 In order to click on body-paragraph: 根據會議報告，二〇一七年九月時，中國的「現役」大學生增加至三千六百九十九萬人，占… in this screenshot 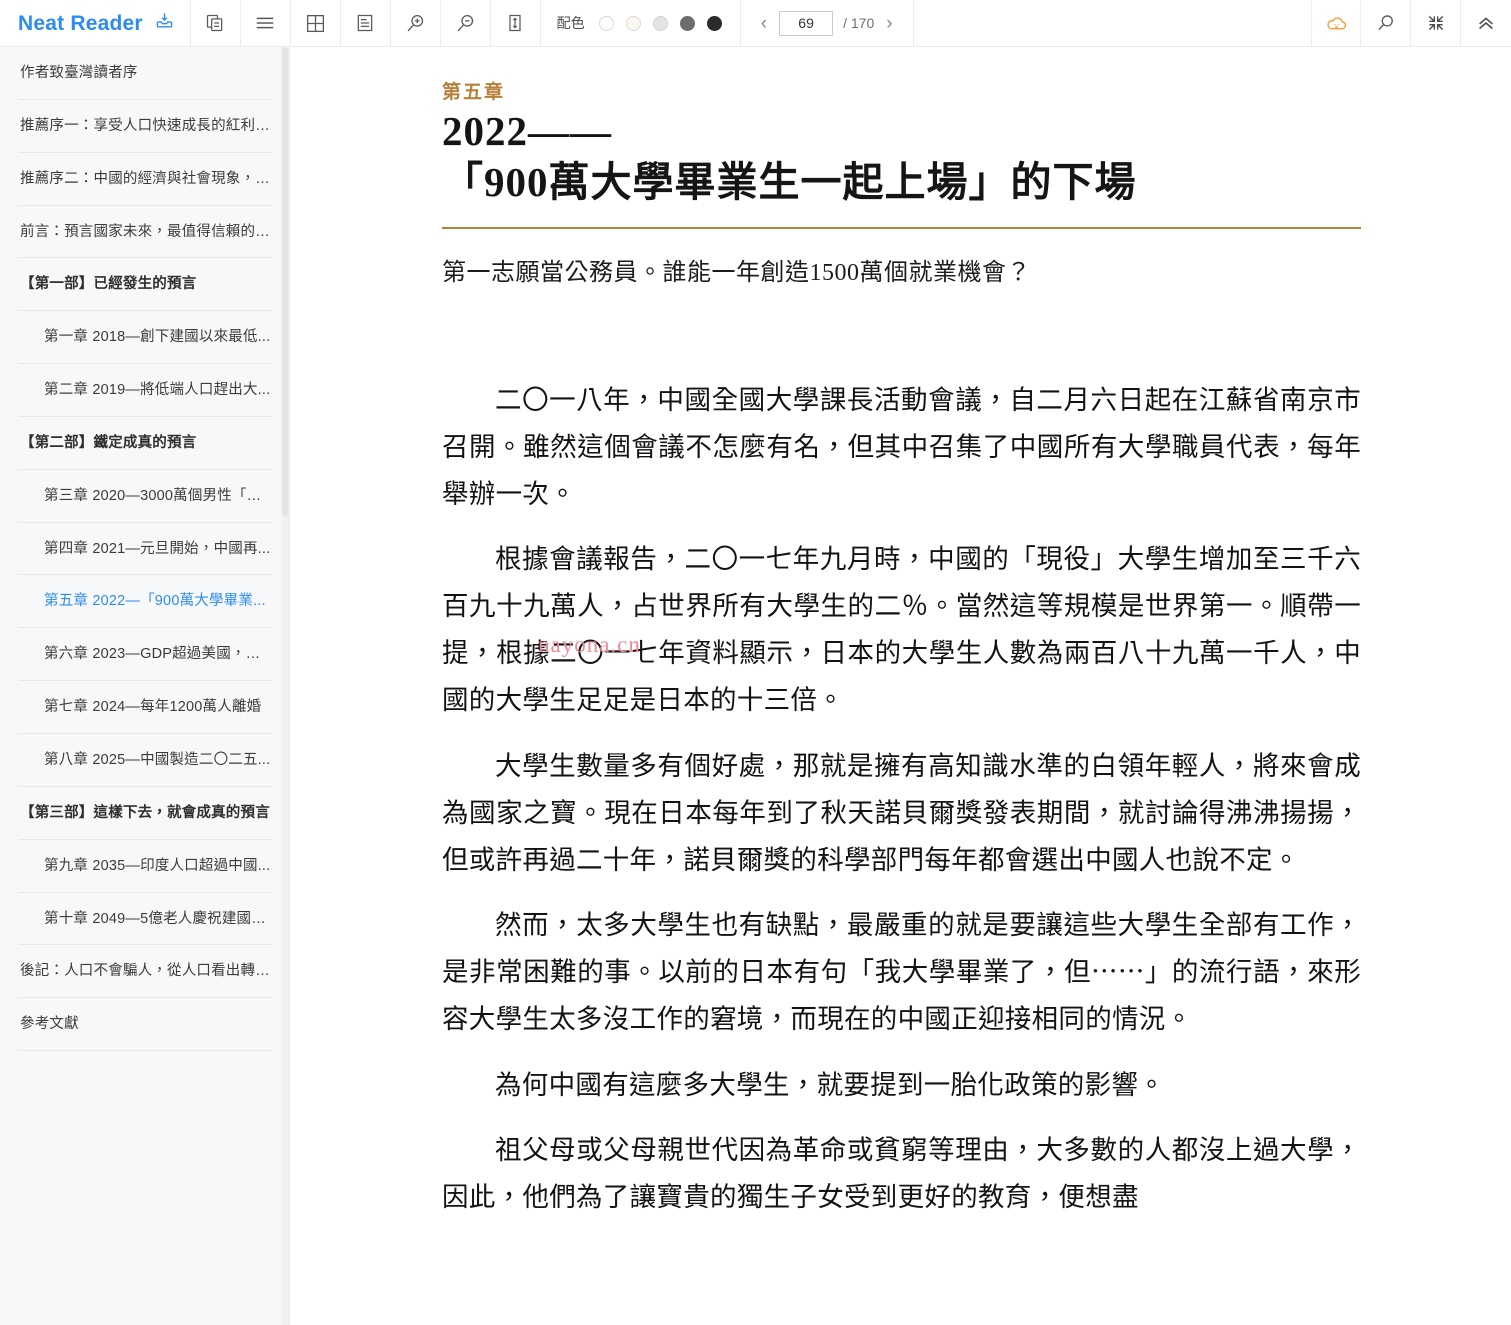, I will do `click(901, 629)`.